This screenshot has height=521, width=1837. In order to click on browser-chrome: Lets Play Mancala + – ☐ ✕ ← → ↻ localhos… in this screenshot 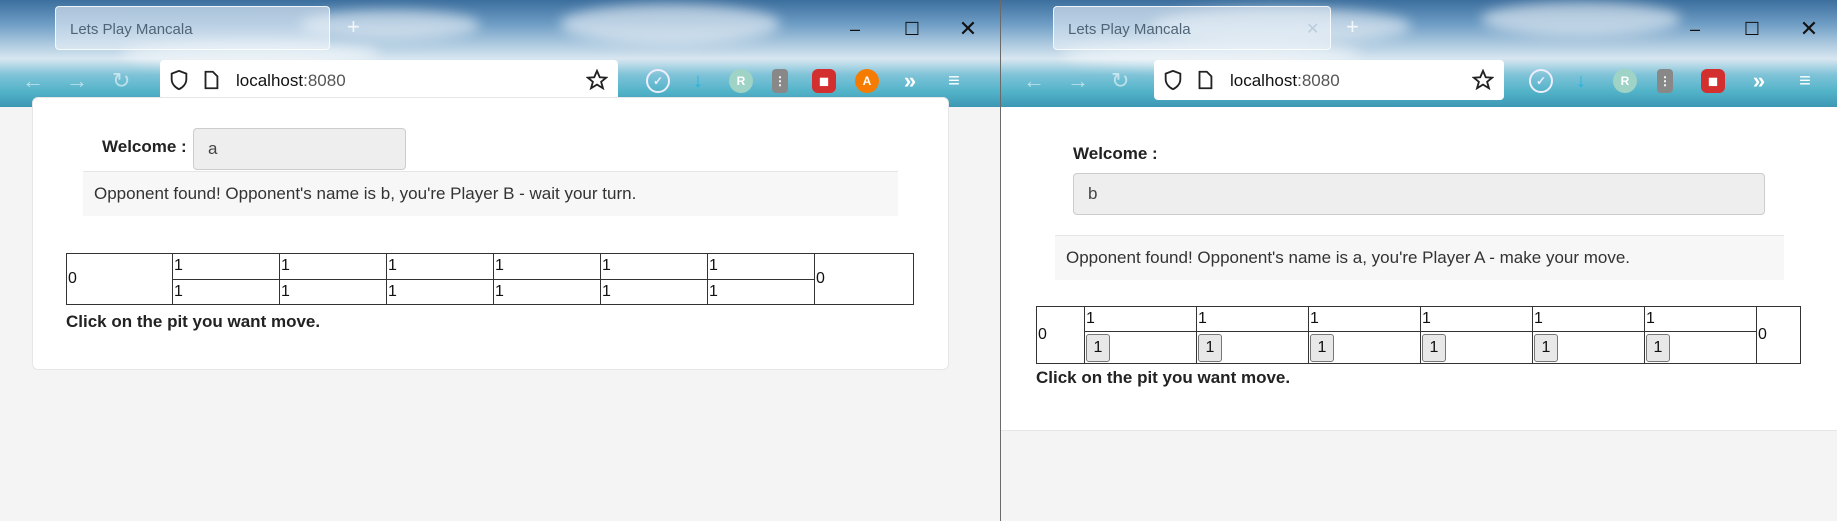, I will do `click(500, 53)`.